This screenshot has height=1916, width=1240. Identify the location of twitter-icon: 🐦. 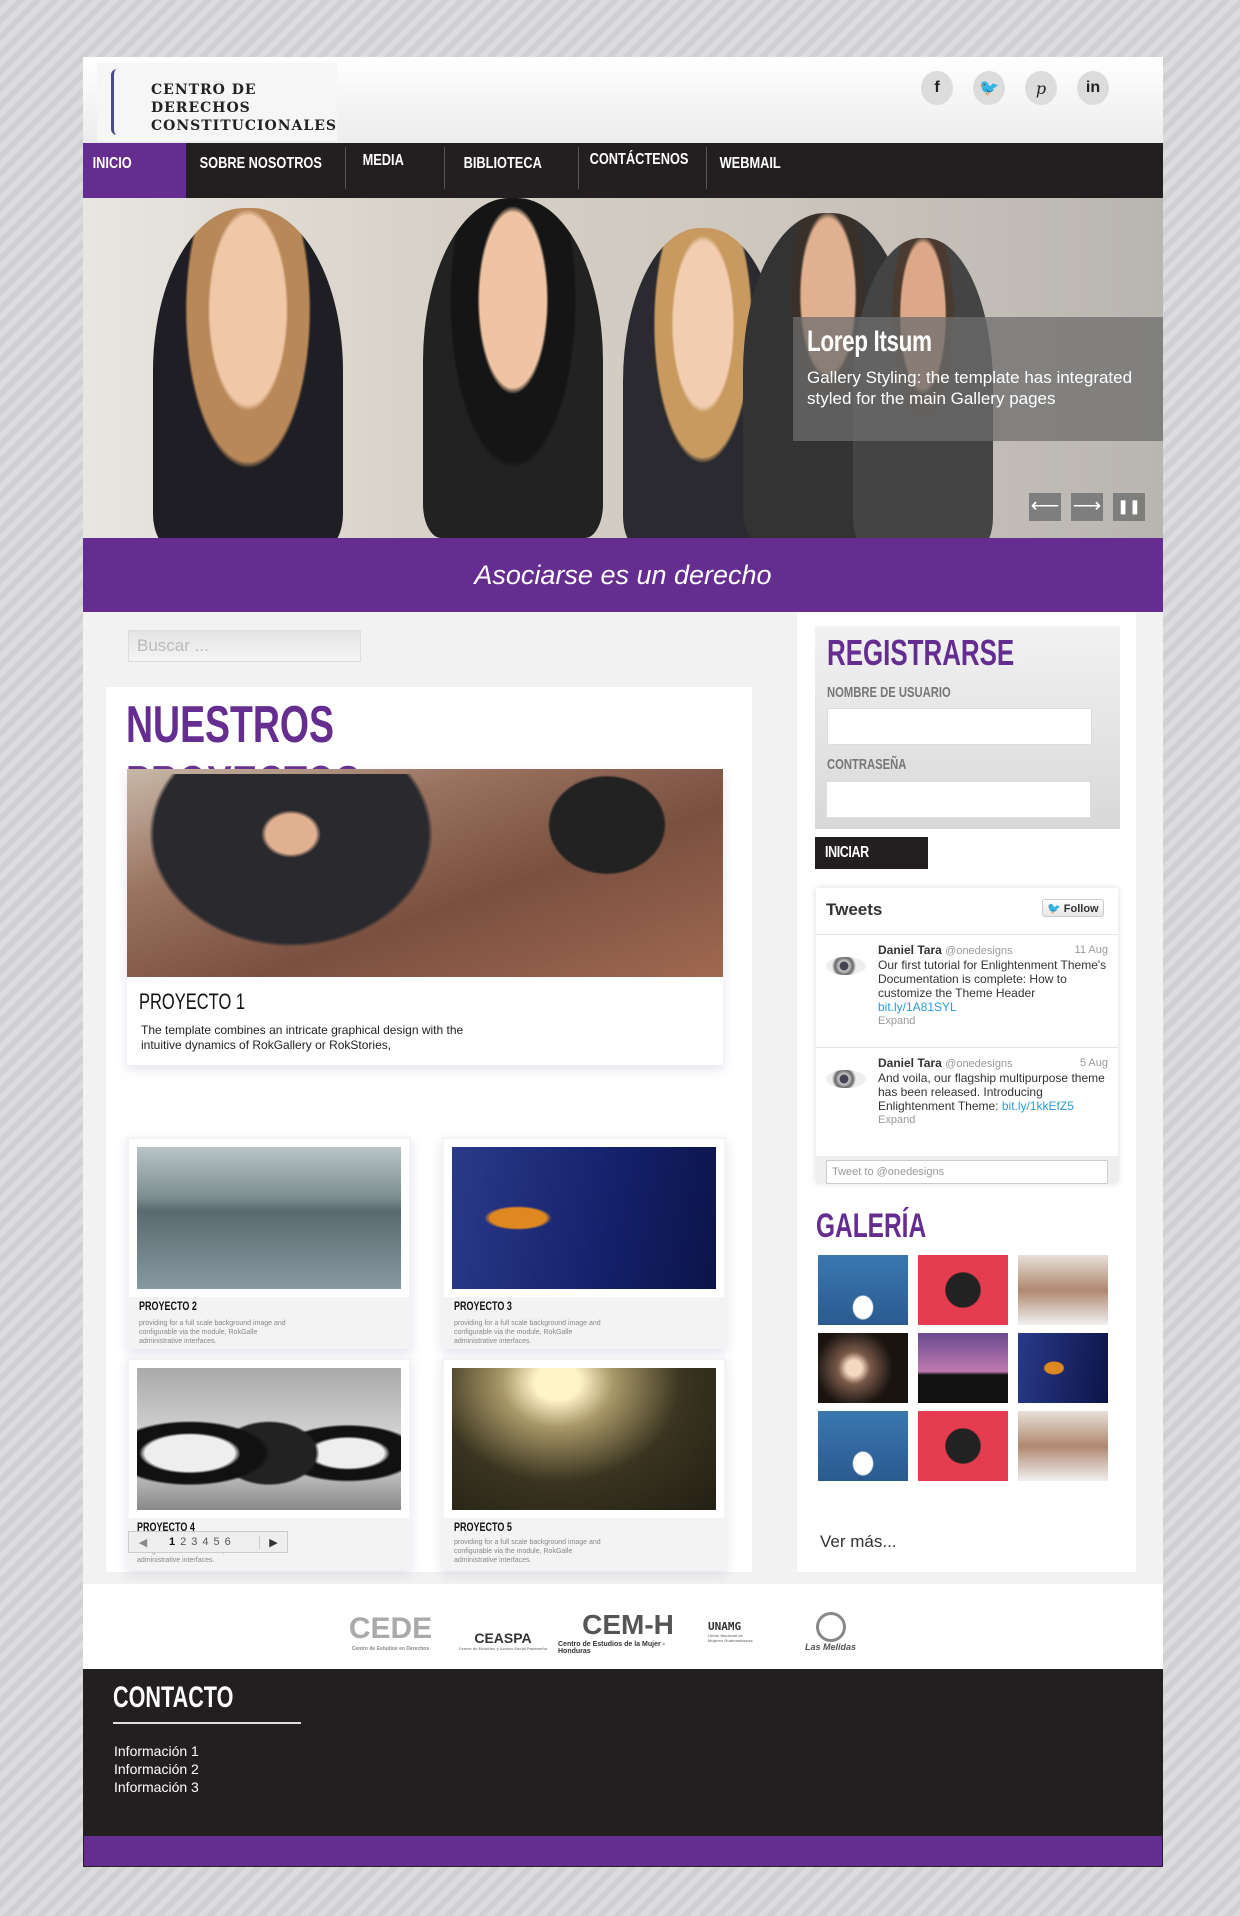
(989, 88).